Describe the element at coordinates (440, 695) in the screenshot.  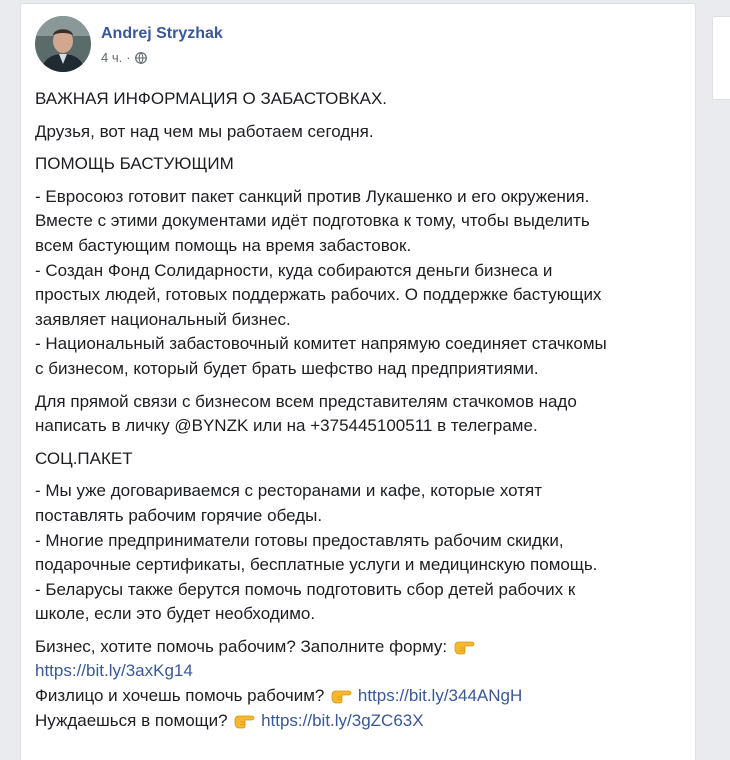
I see `cta-person-link: https://bit.ly/344ANgH` at that location.